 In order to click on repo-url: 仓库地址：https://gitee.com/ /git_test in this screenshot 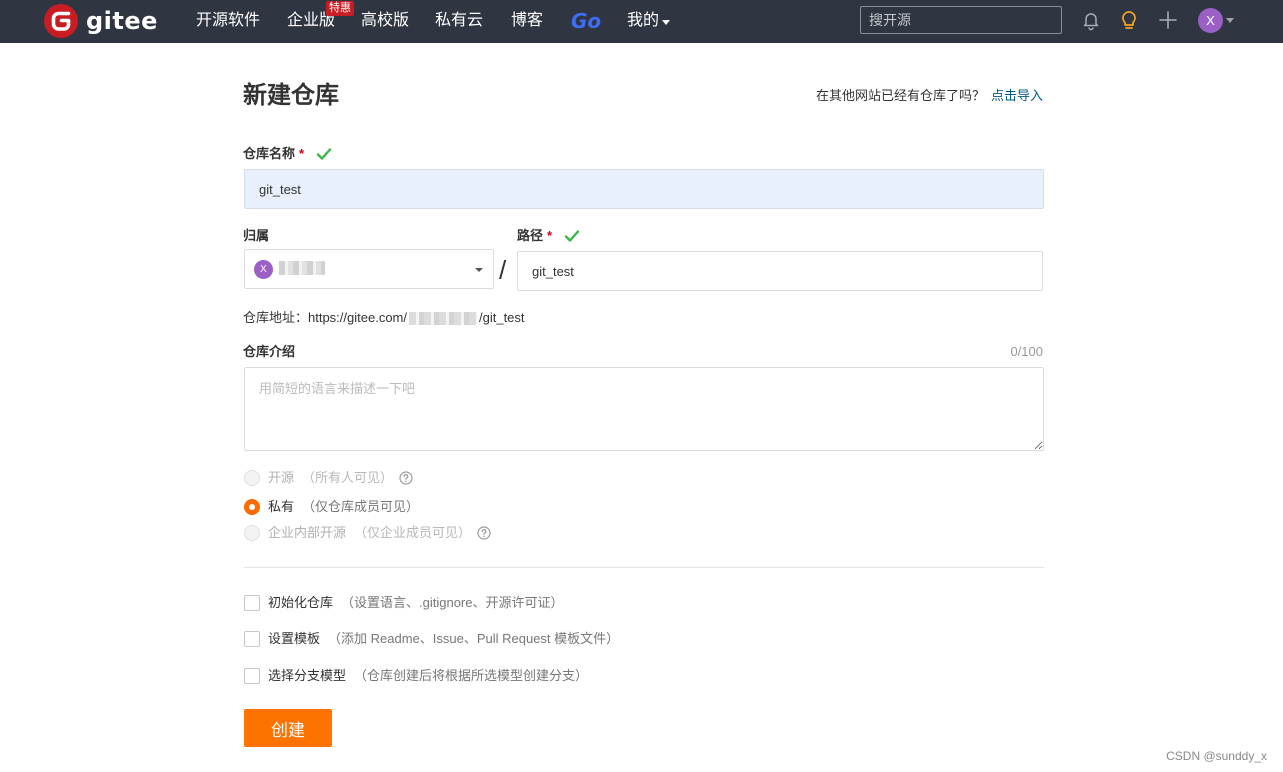, I will do `click(384, 318)`.